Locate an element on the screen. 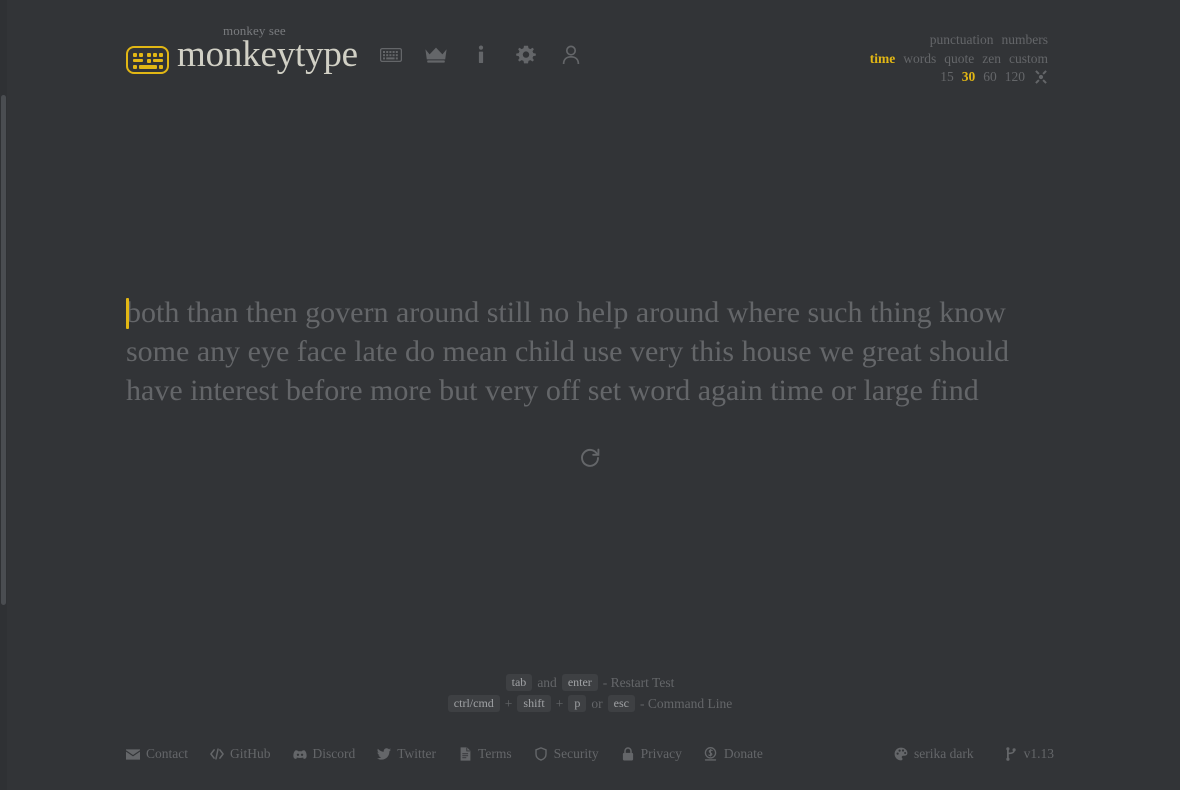 This screenshot has height=790, width=1180. nav-settings-button is located at coordinates (526, 55).